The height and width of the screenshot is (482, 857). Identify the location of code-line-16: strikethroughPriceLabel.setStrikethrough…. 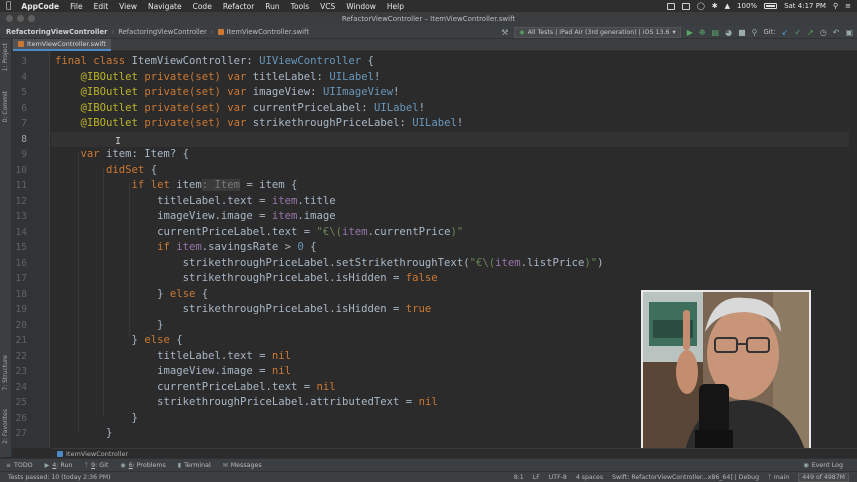
(393, 262).